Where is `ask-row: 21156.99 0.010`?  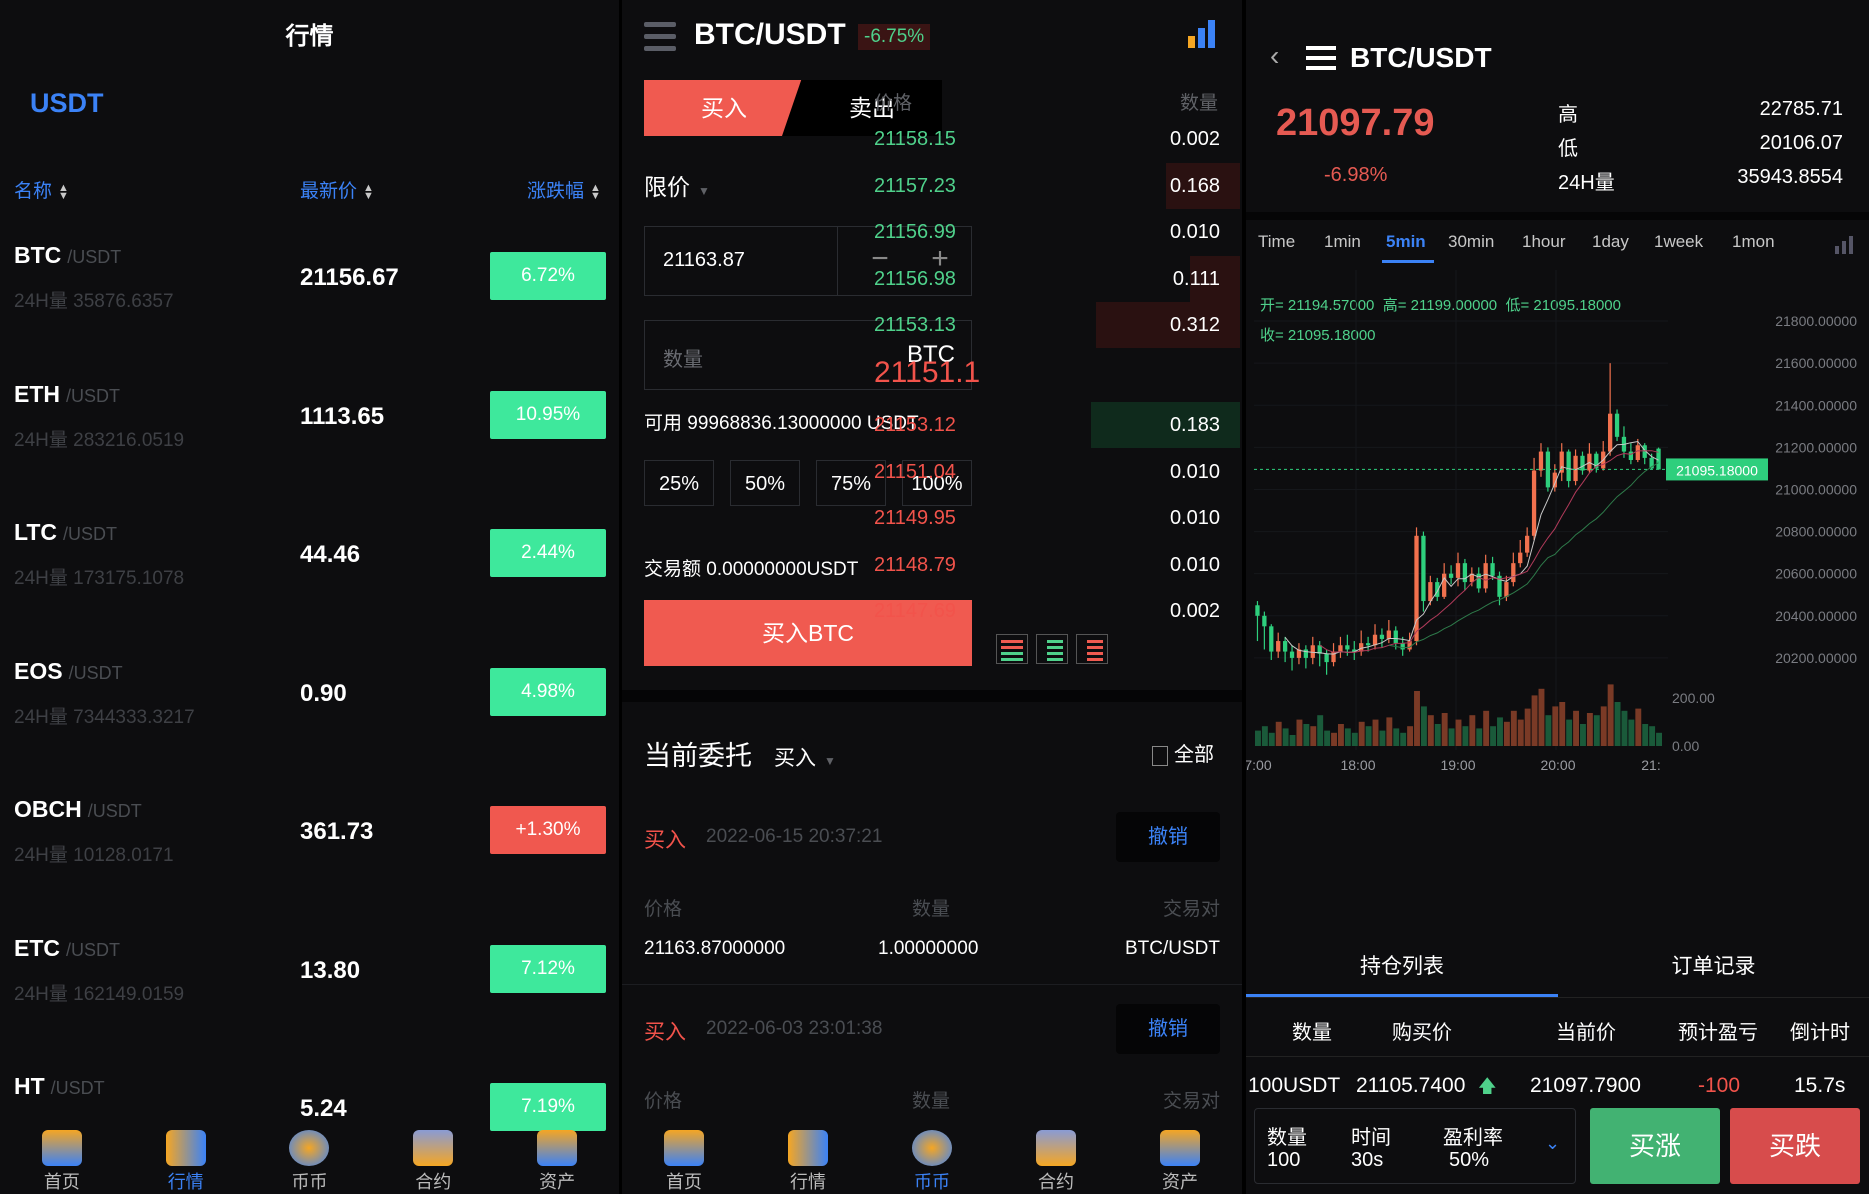 ask-row: 21156.99 0.010 is located at coordinates (1050, 232).